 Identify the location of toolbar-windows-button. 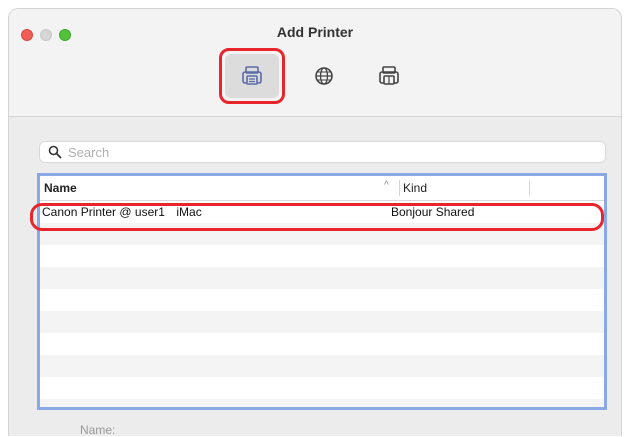
(389, 76).